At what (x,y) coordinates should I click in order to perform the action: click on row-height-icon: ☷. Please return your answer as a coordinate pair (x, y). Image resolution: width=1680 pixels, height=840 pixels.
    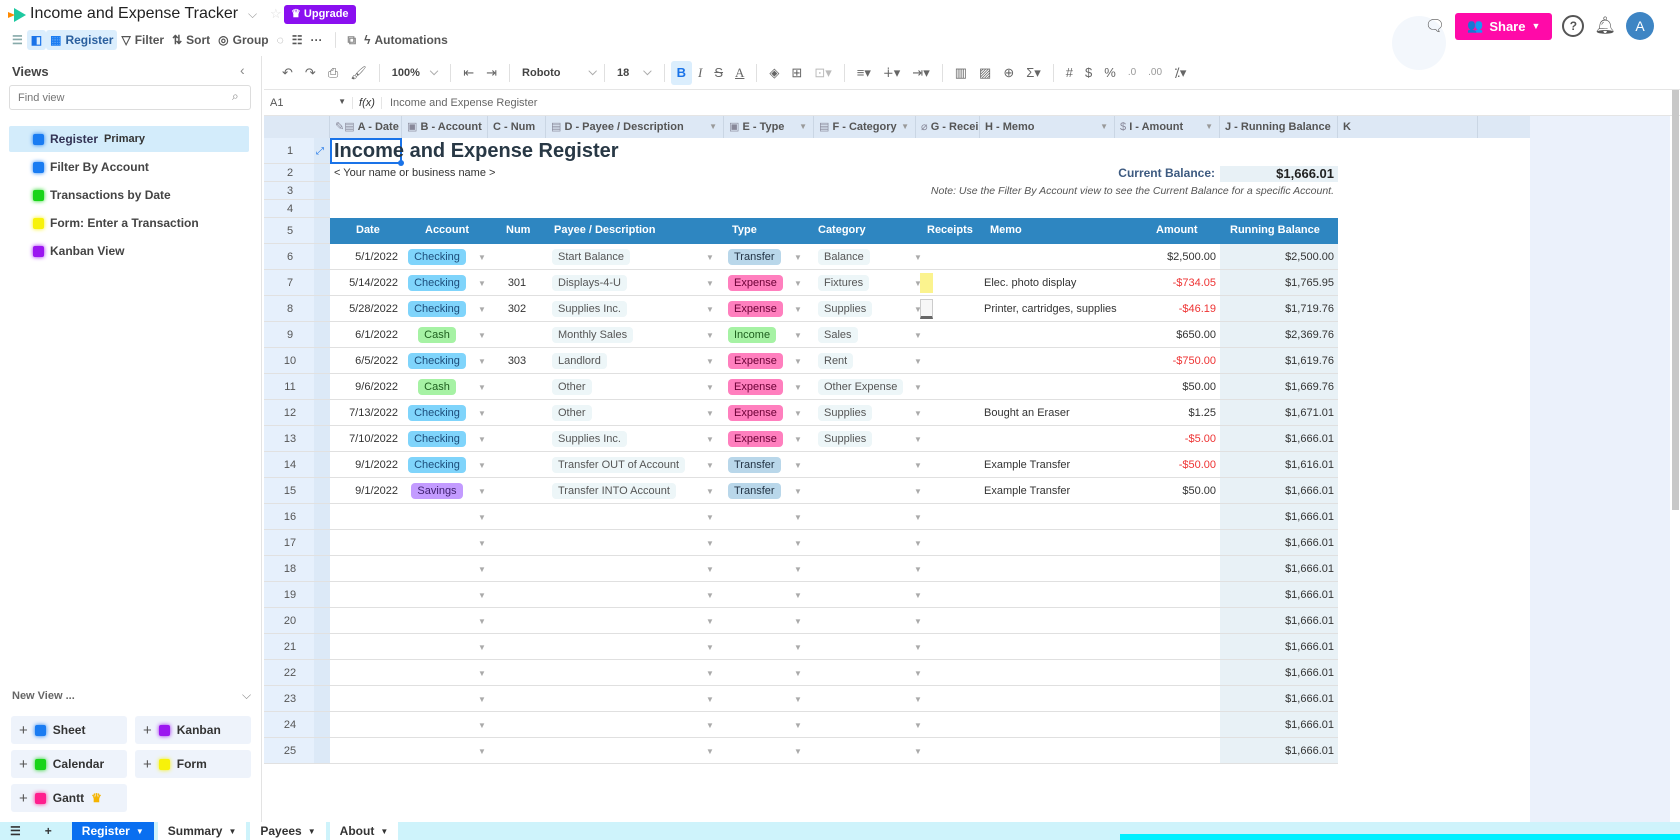
    Looking at the image, I should click on (297, 40).